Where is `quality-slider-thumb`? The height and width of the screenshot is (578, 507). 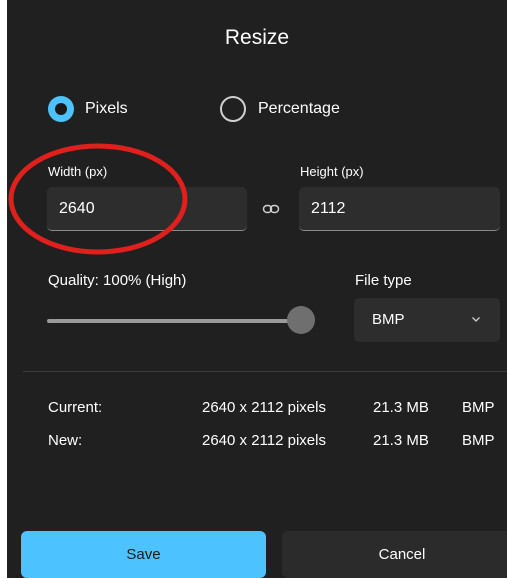
quality-slider-thumb is located at coordinates (301, 320).